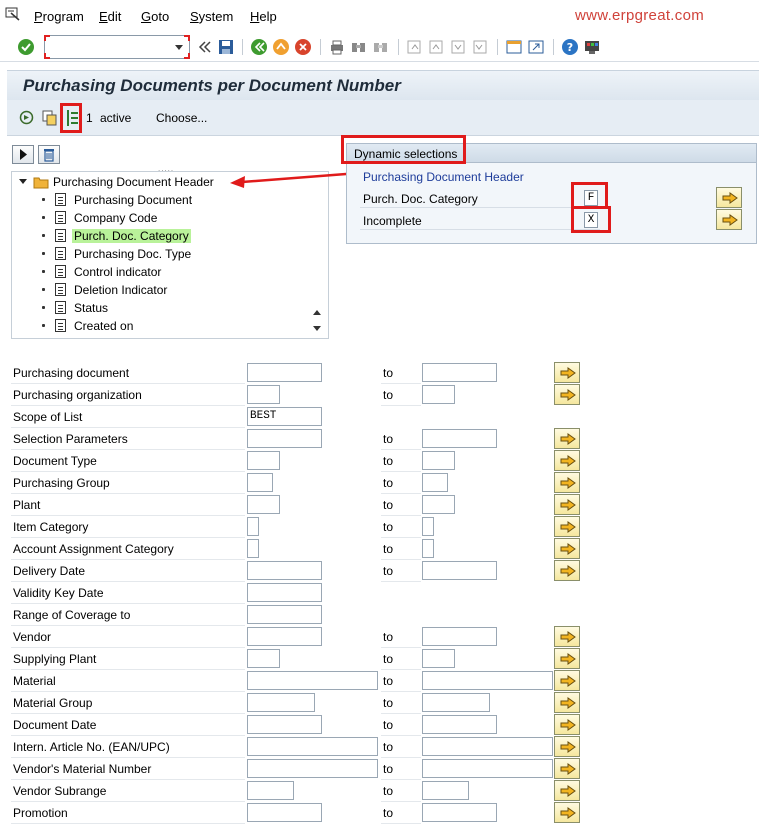 Image resolution: width=759 pixels, height=834 pixels. What do you see at coordinates (162, 272) in the screenshot?
I see `tree-item-control-indicator: Control indicator` at bounding box center [162, 272].